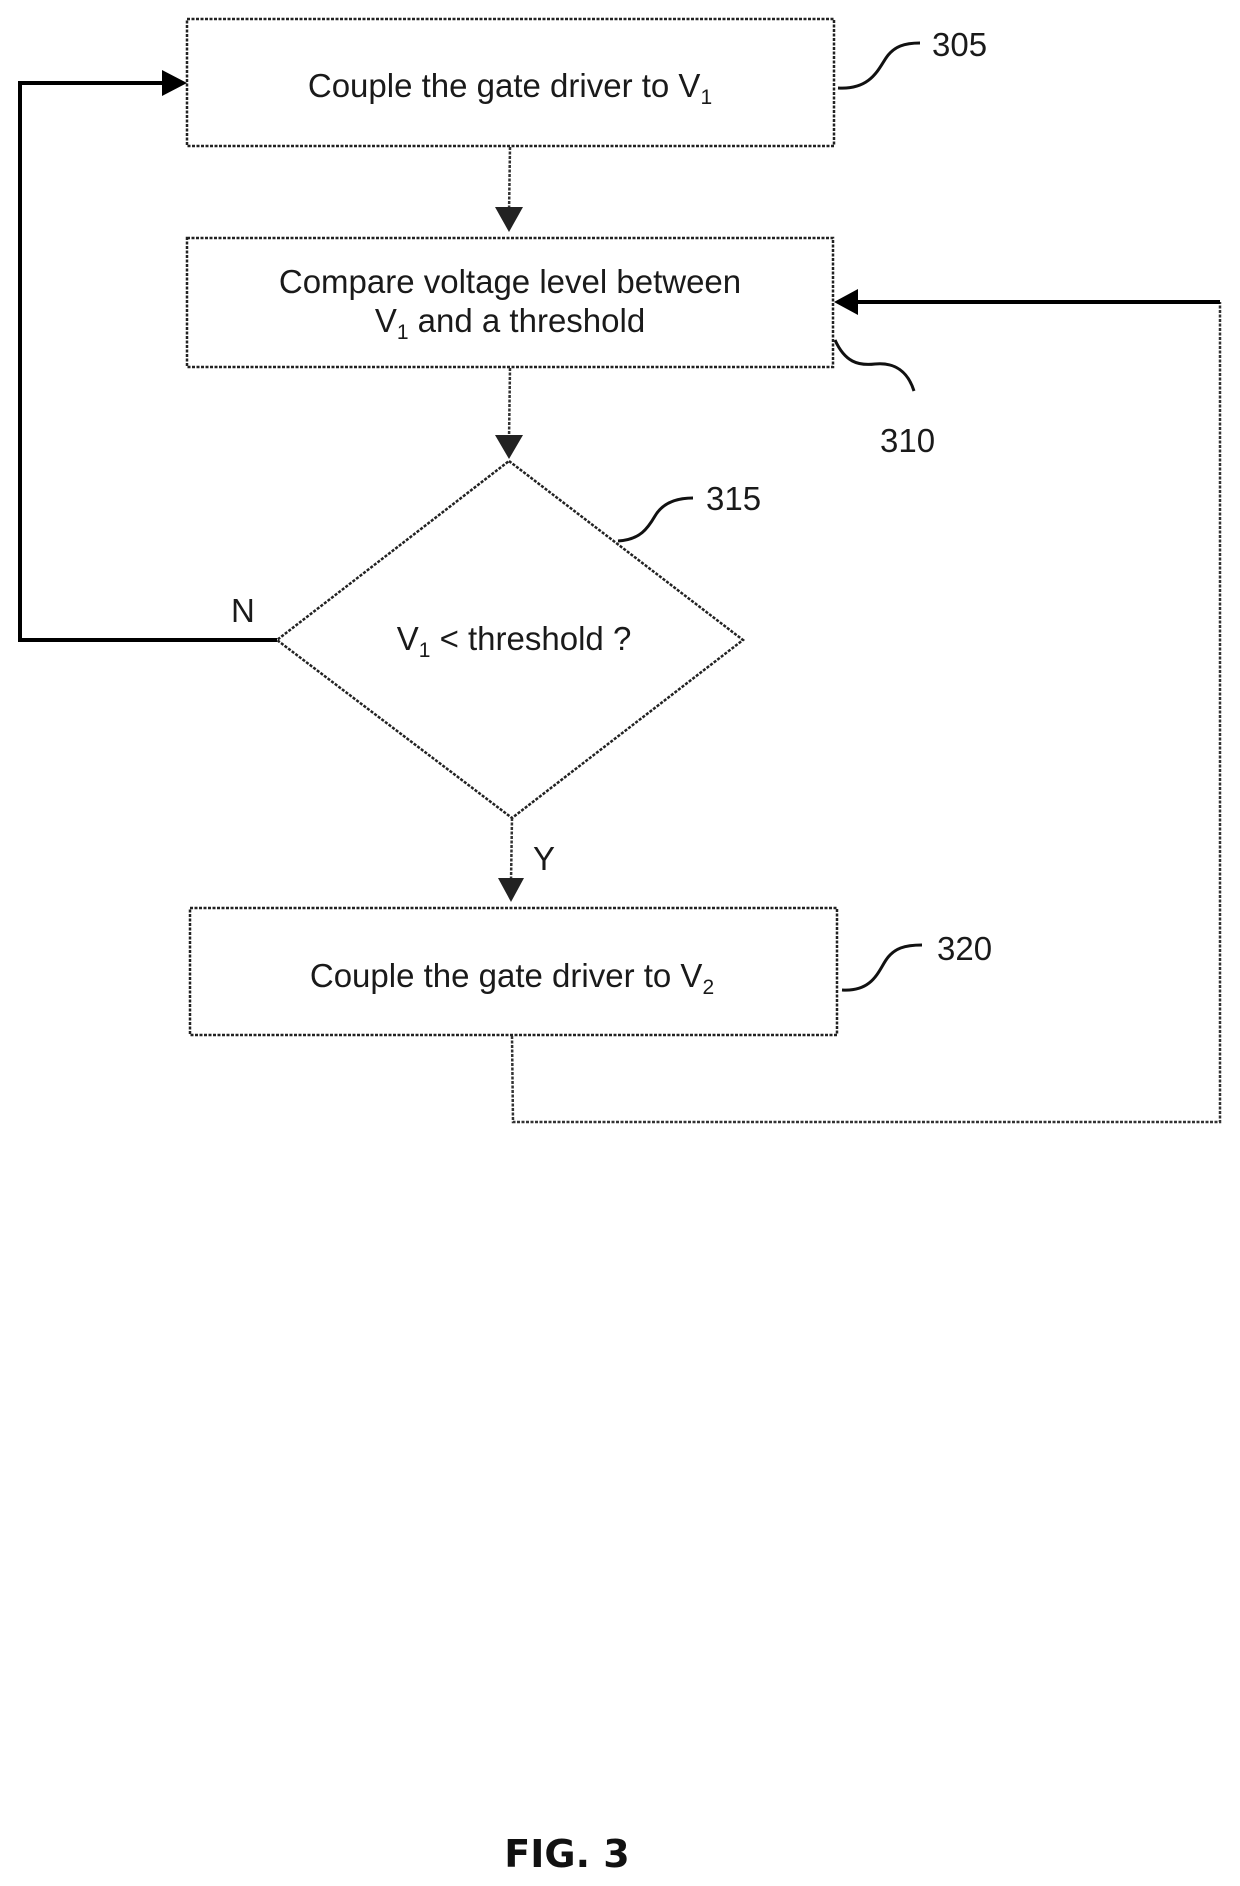  What do you see at coordinates (514, 641) in the screenshot?
I see `step-315-text: V1 < threshold ?` at bounding box center [514, 641].